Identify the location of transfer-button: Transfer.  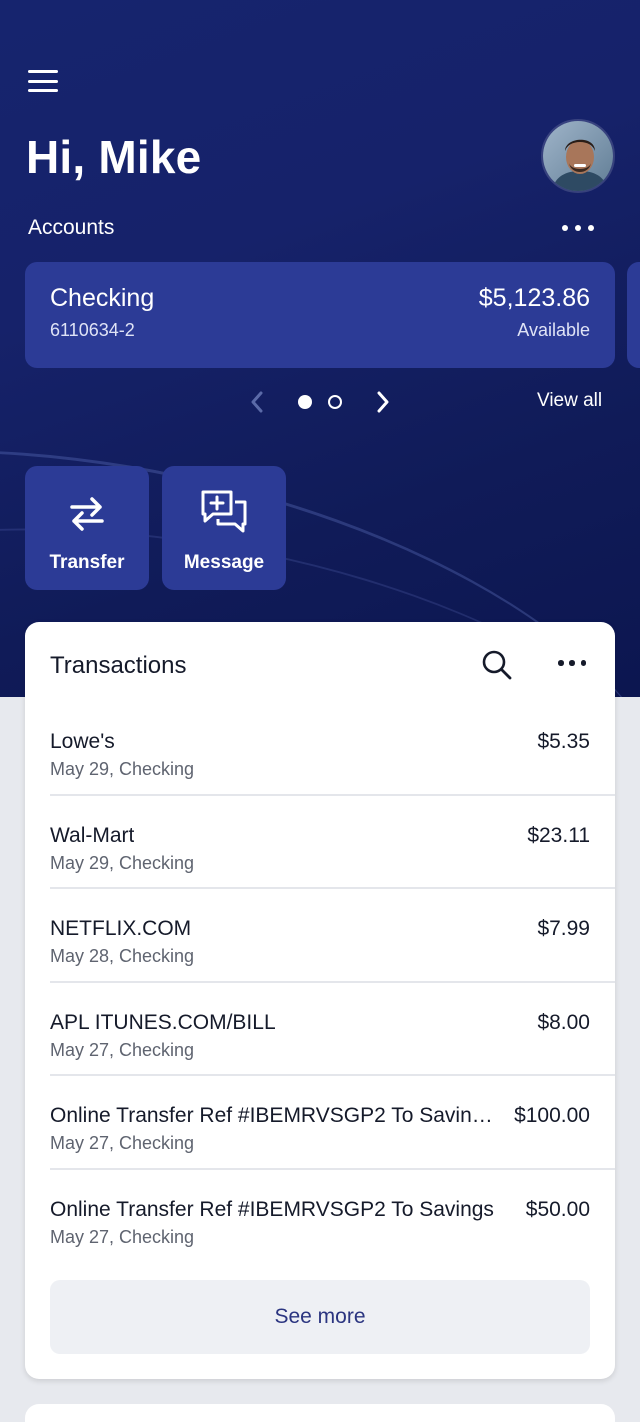
(87, 528).